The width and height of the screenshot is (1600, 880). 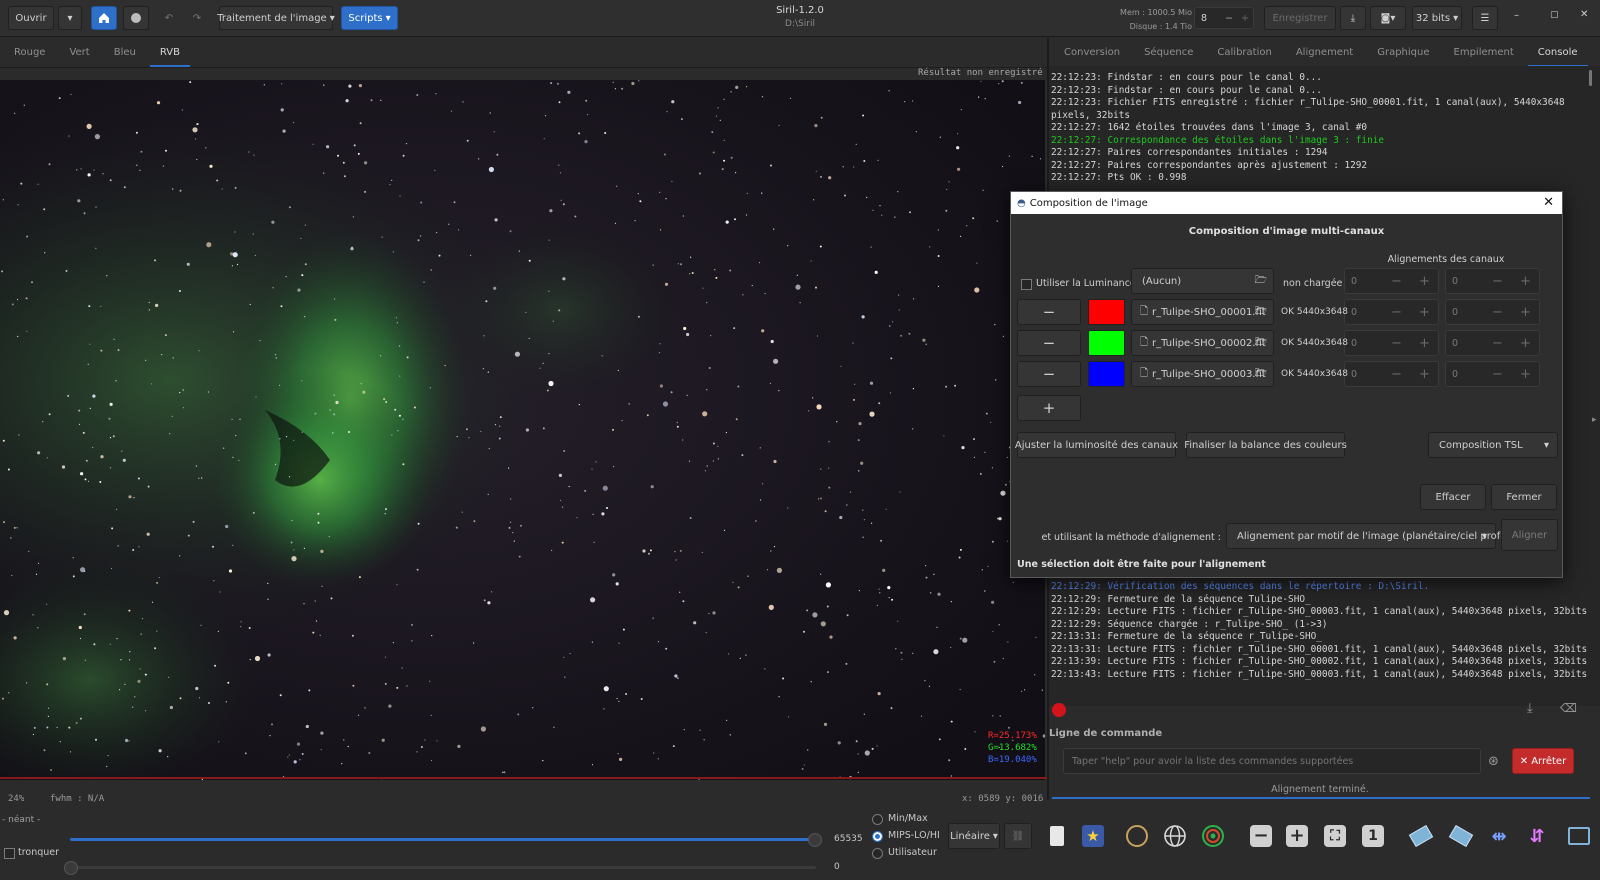 I want to click on close-window-icon: ✕, so click(x=1584, y=14).